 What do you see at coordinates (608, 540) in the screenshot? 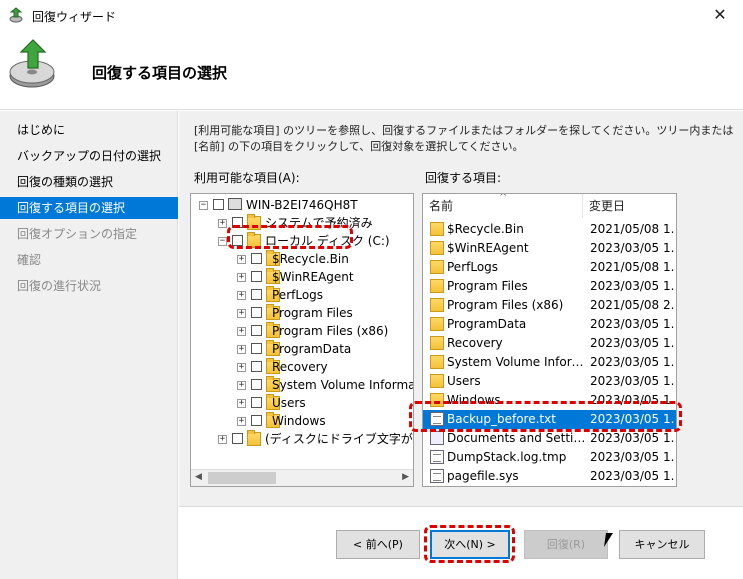
I see `mouse-cursor-icon` at bounding box center [608, 540].